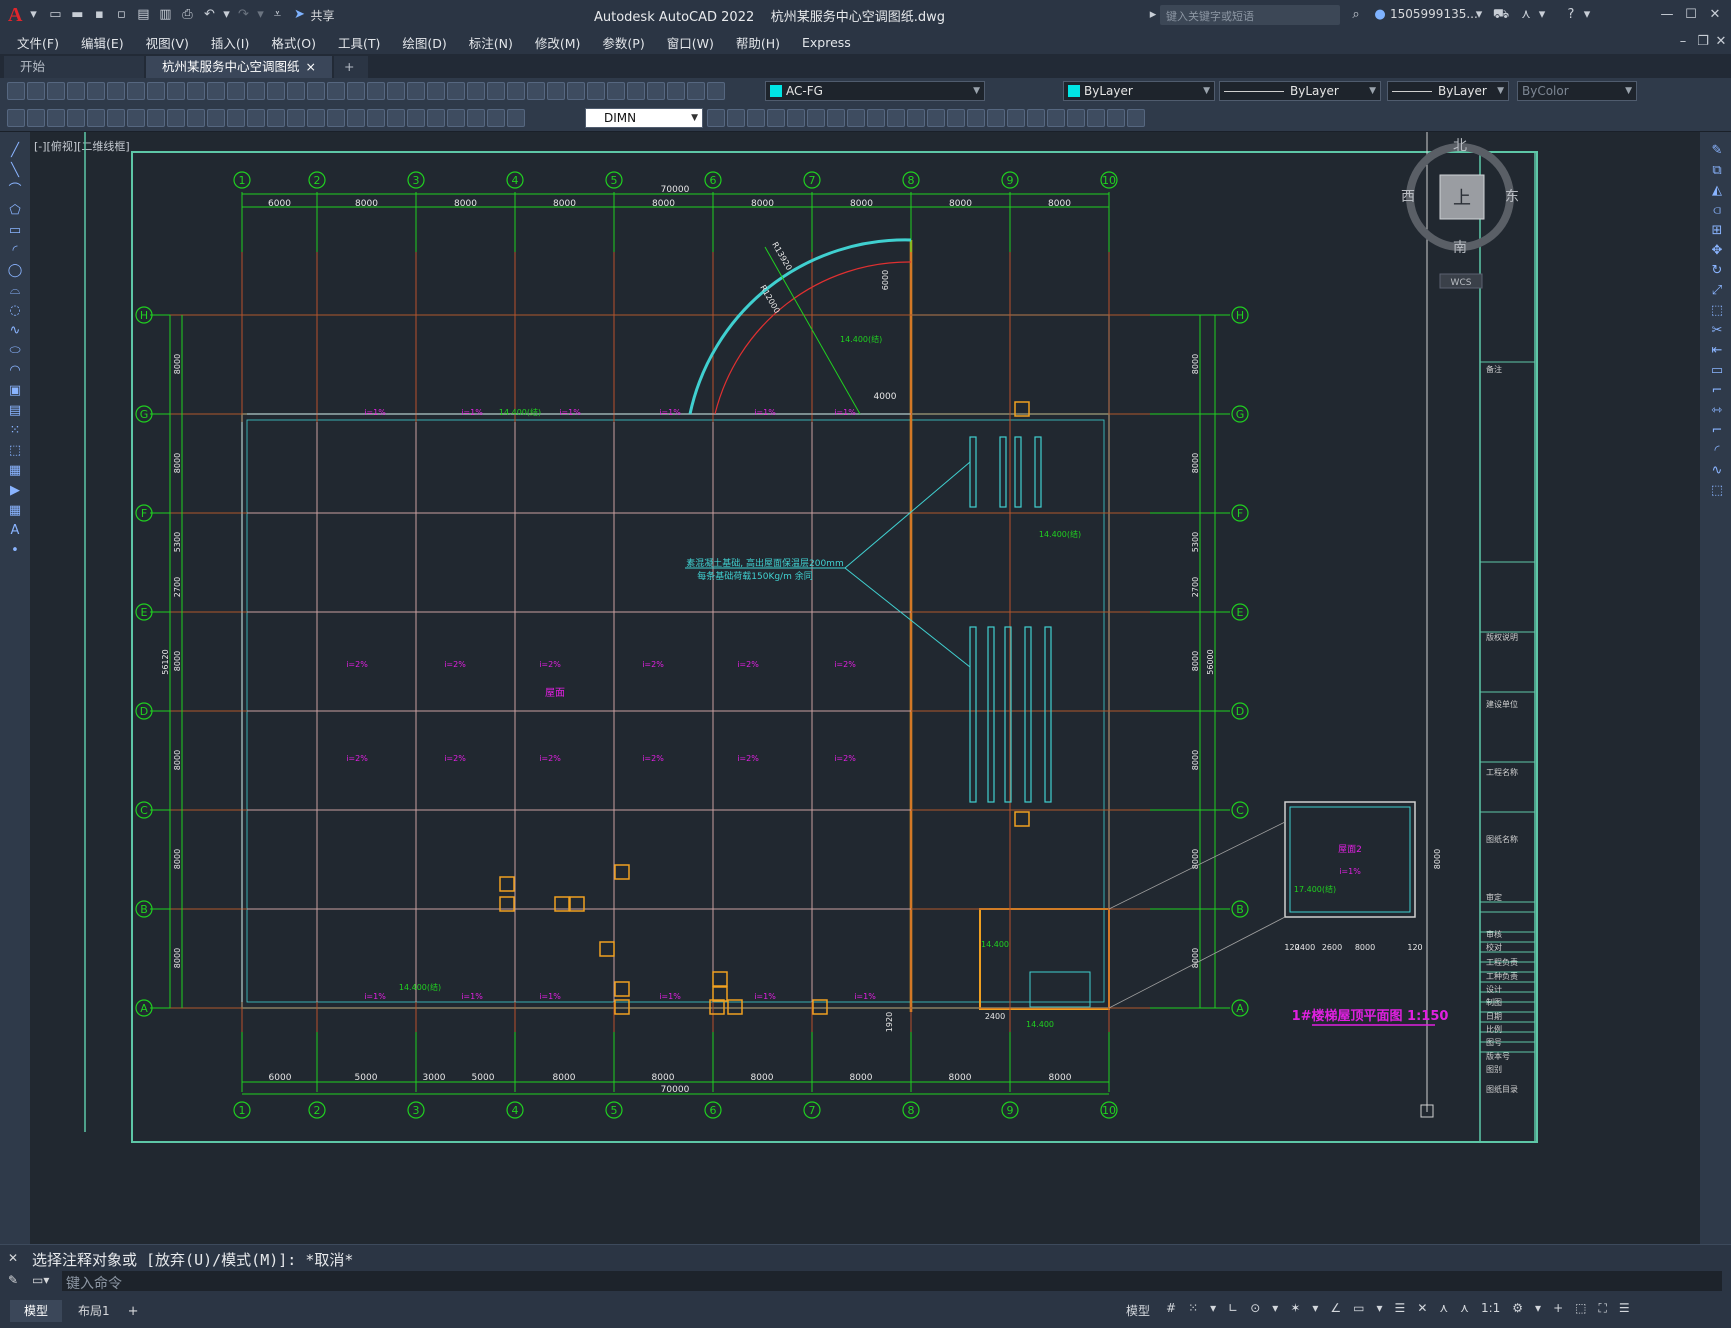  Describe the element at coordinates (196, 117) in the screenshot. I see `dim-tool-10-icon` at that location.